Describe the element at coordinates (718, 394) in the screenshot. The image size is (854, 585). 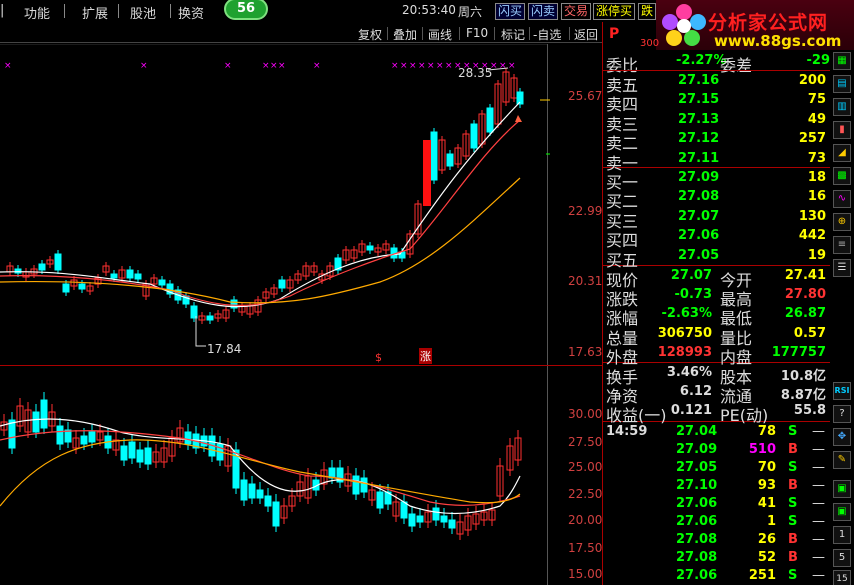
I see `fundamental-row: 净资 6.12 流通 8.87亿` at that location.